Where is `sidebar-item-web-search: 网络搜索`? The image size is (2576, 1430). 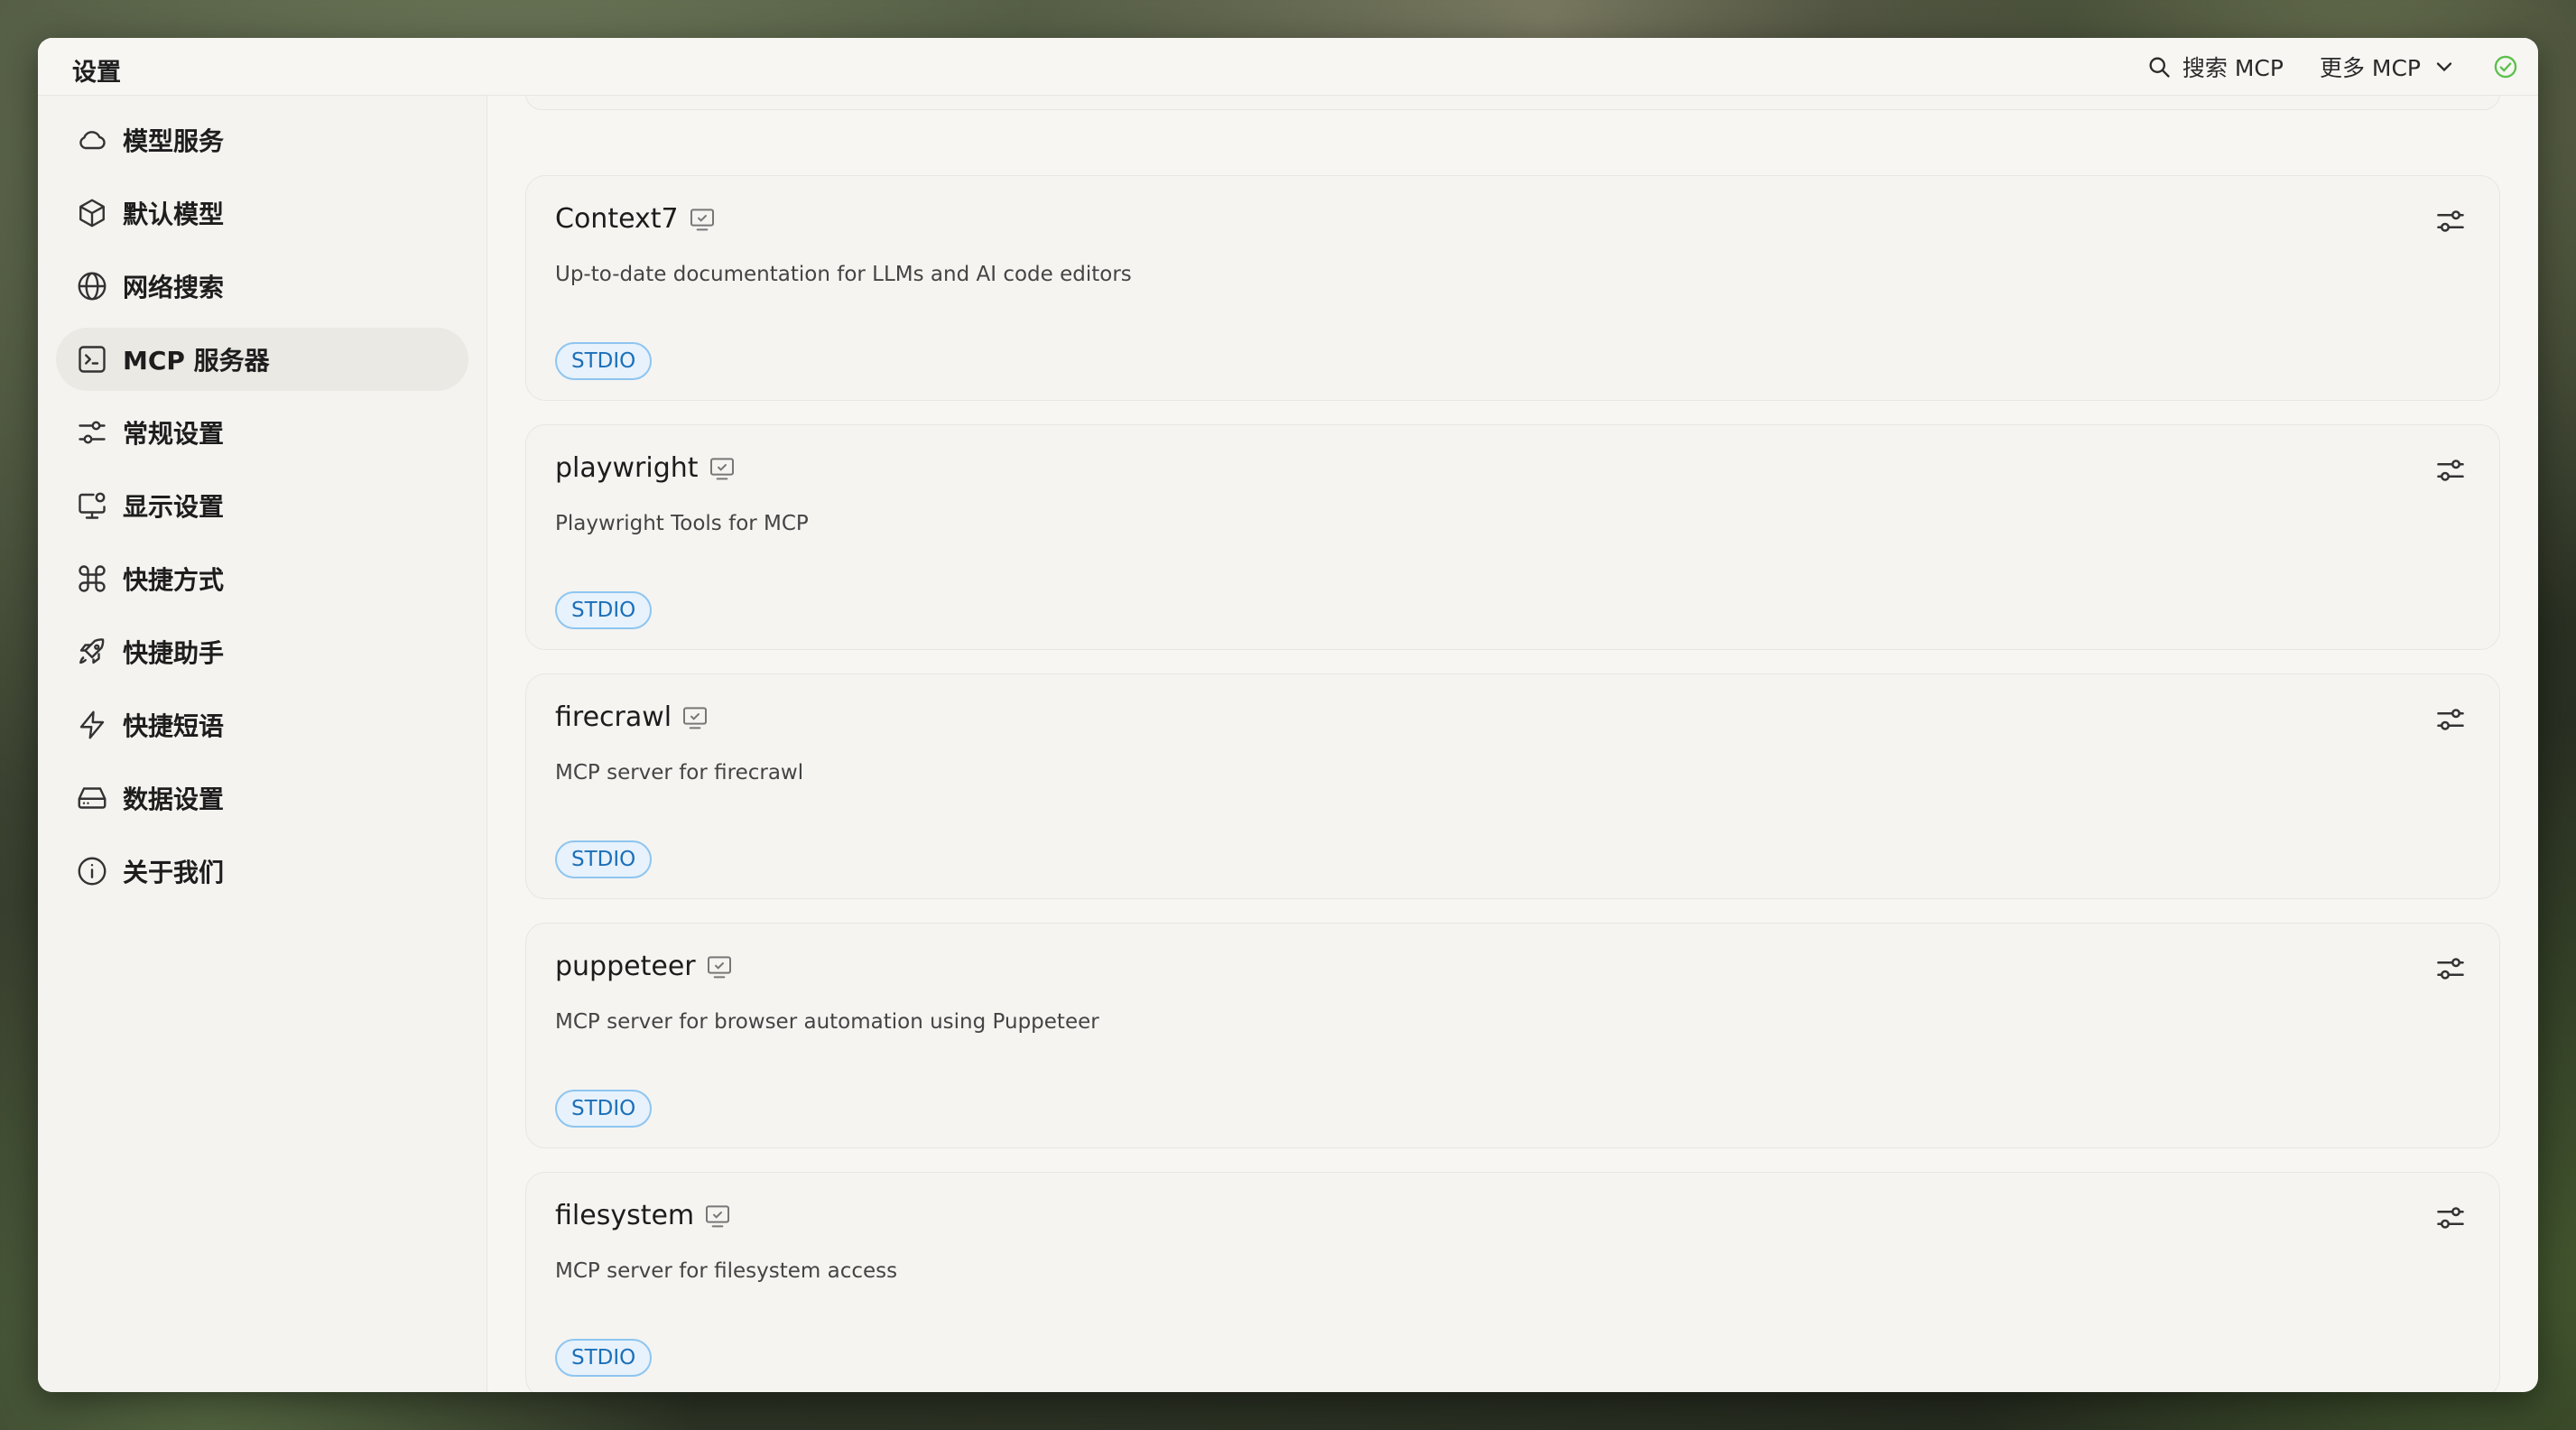 sidebar-item-web-search: 网络搜索 is located at coordinates (262, 286).